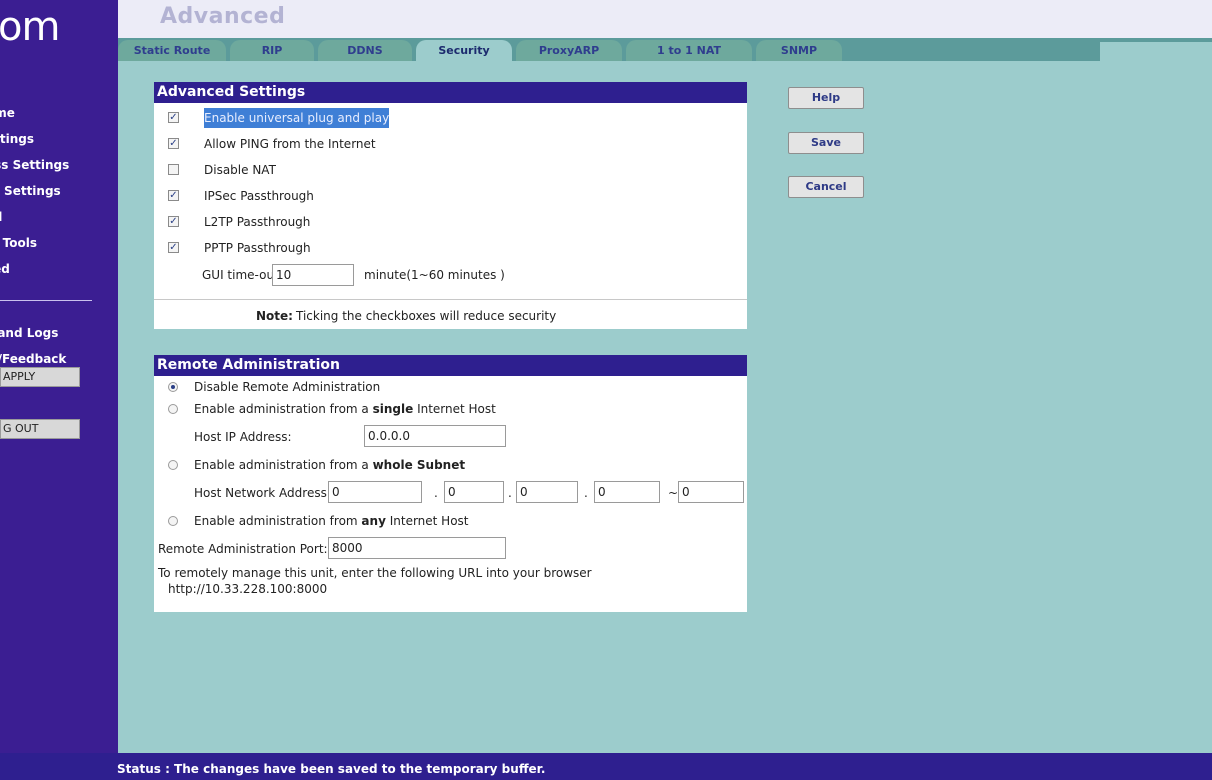 This screenshot has width=1212, height=780. What do you see at coordinates (673, 493) in the screenshot?
I see `net-tilde: ~` at bounding box center [673, 493].